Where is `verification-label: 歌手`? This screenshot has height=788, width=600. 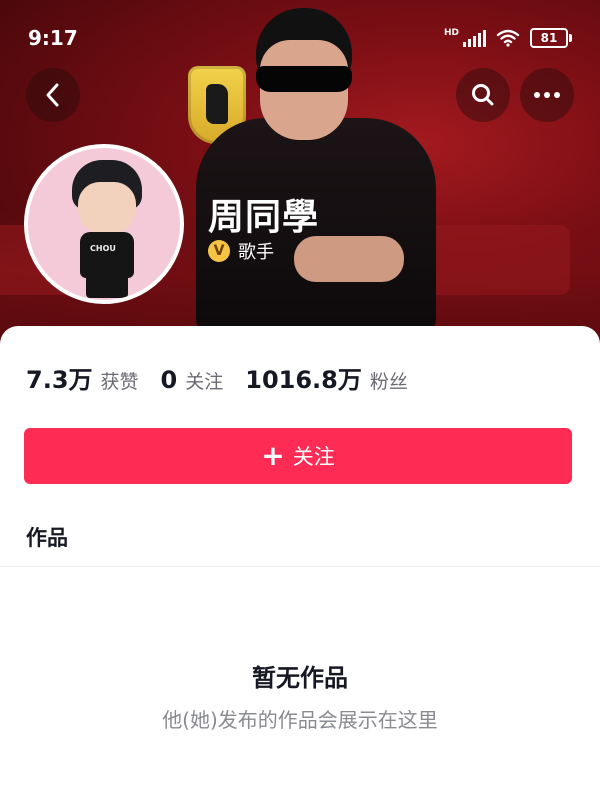 verification-label: 歌手 is located at coordinates (256, 252).